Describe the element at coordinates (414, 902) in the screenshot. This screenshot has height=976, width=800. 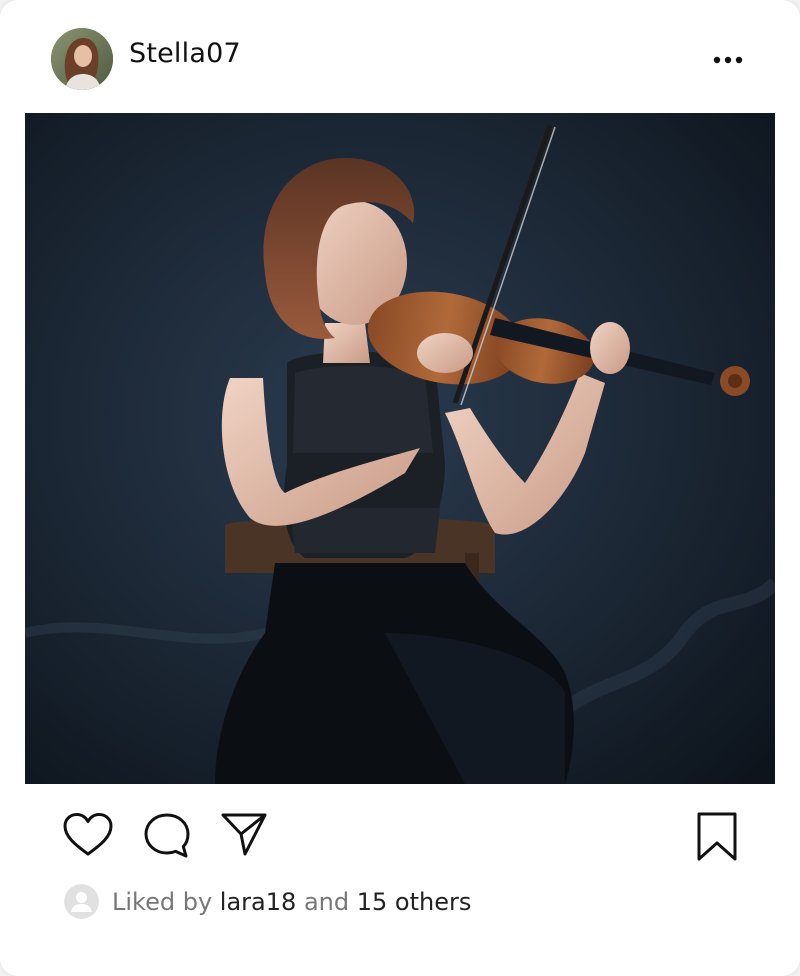
I see `others-count: 15 others` at that location.